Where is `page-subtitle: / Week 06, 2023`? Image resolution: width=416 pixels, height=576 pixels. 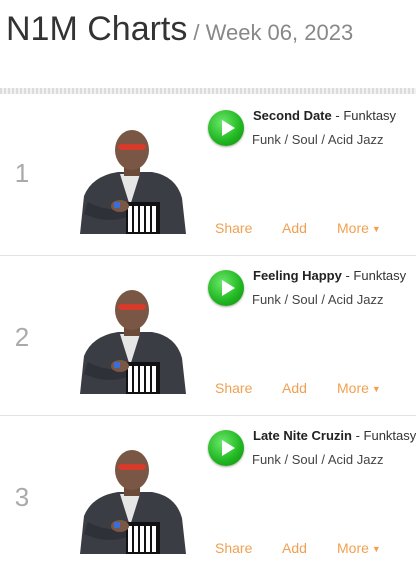 page-subtitle: / Week 06, 2023 is located at coordinates (273, 32).